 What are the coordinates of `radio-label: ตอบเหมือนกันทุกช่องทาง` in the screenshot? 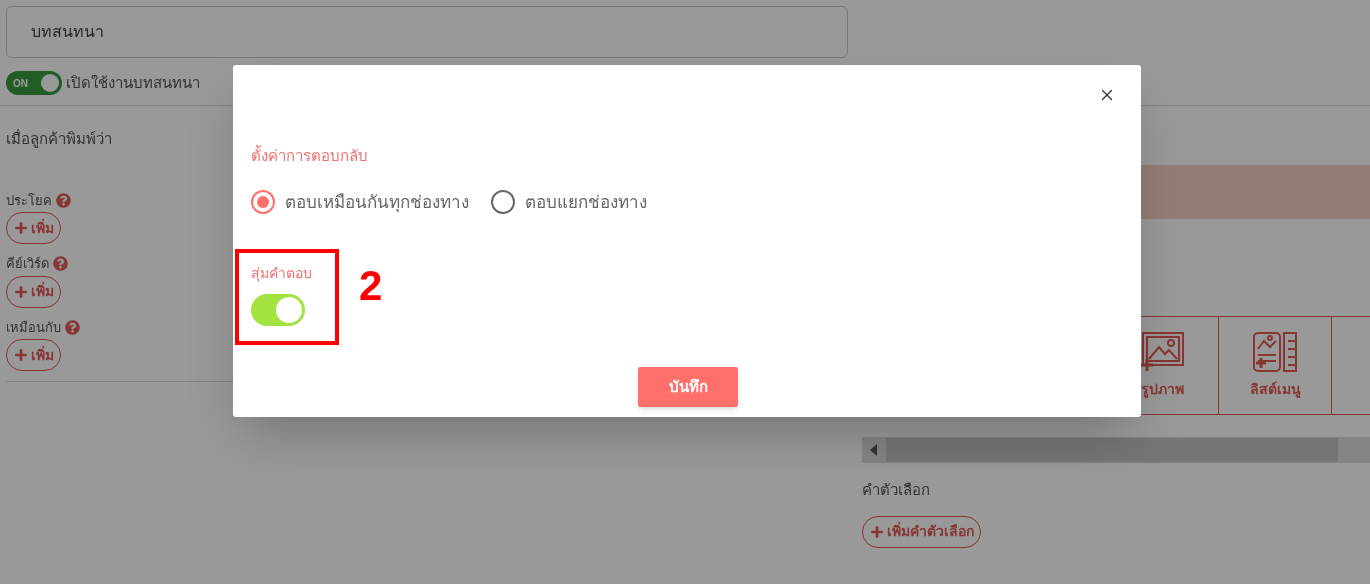 It's located at (377, 203).